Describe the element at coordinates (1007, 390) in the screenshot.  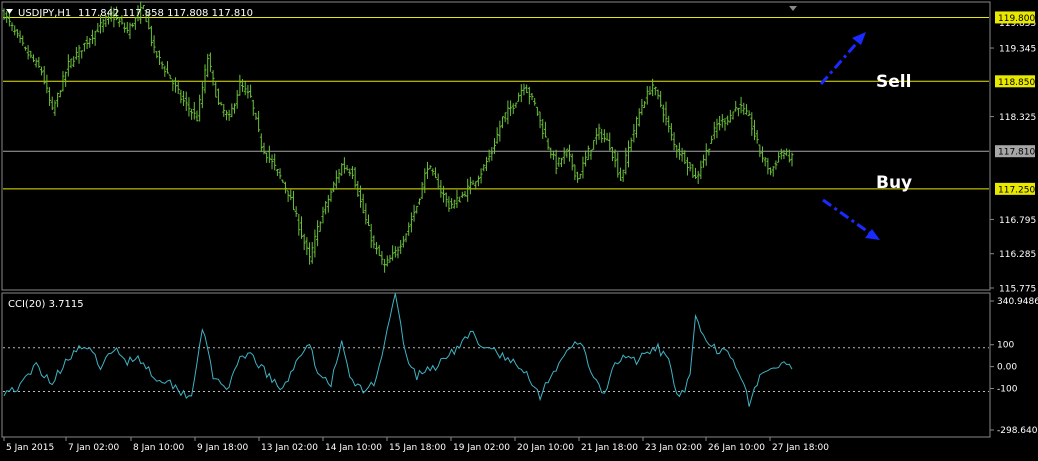
I see `cci-tick-label-3: -100` at that location.